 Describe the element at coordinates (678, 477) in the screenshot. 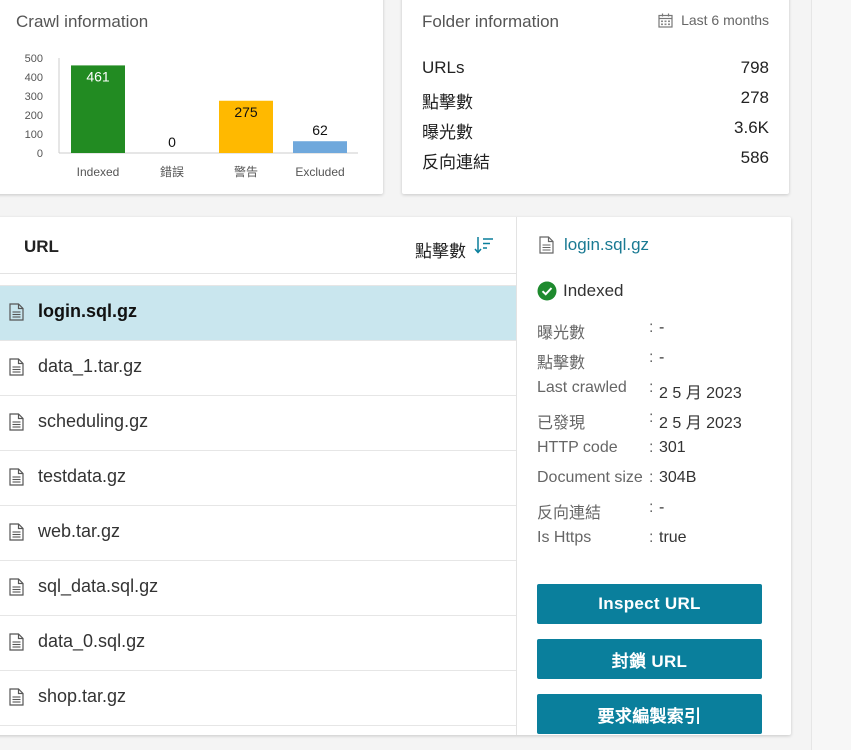

I see `detail-field-value: 304B` at that location.